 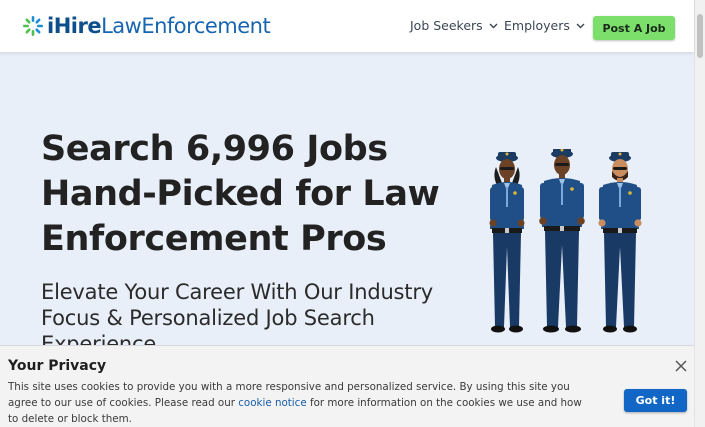 I want to click on close-icon, so click(x=681, y=366).